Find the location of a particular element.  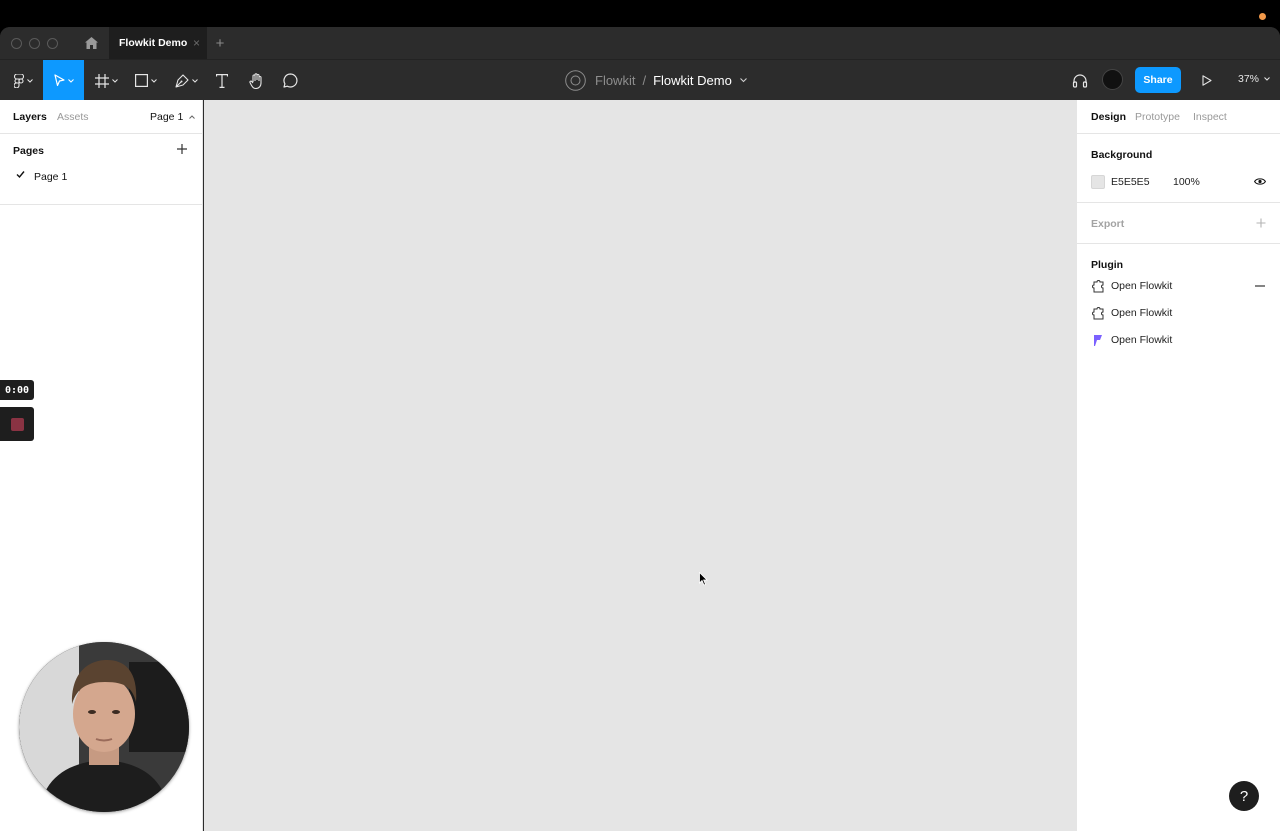

minimize-window-button is located at coordinates (34, 43).